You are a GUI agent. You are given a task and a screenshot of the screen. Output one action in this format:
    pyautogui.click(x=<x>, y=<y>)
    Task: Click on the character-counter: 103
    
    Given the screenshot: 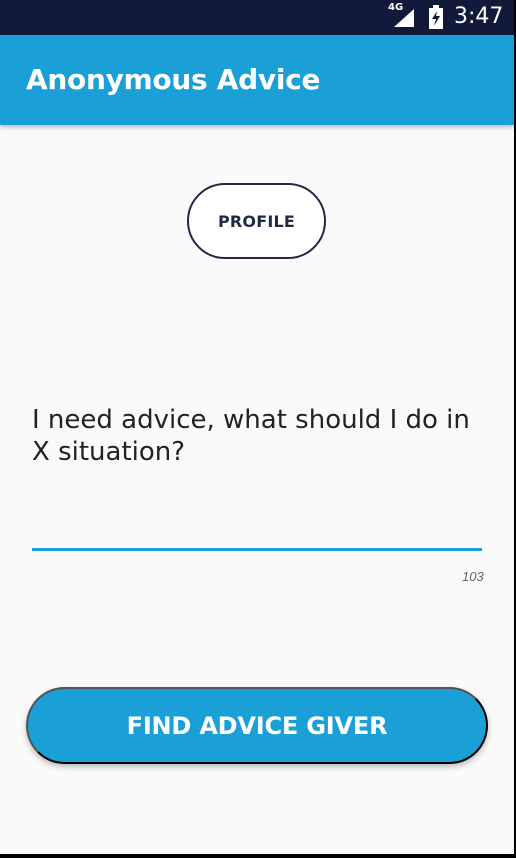 What is the action you would take?
    pyautogui.click(x=473, y=576)
    